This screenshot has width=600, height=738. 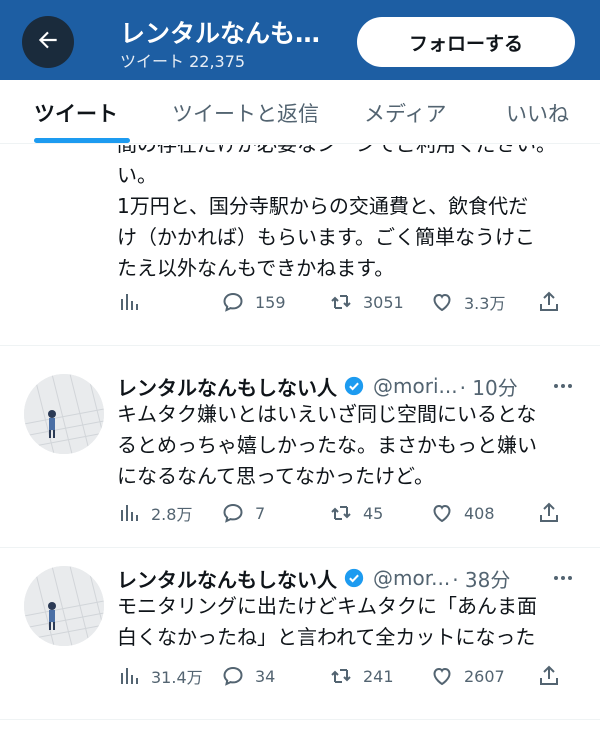 I want to click on tab-tweets: ツイート, so click(x=76, y=113).